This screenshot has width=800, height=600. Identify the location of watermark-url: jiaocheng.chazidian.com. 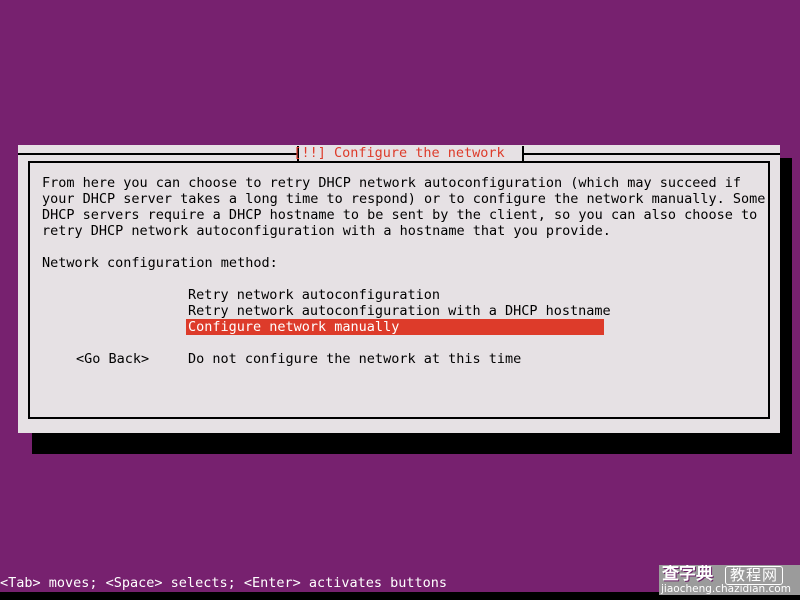
(726, 589).